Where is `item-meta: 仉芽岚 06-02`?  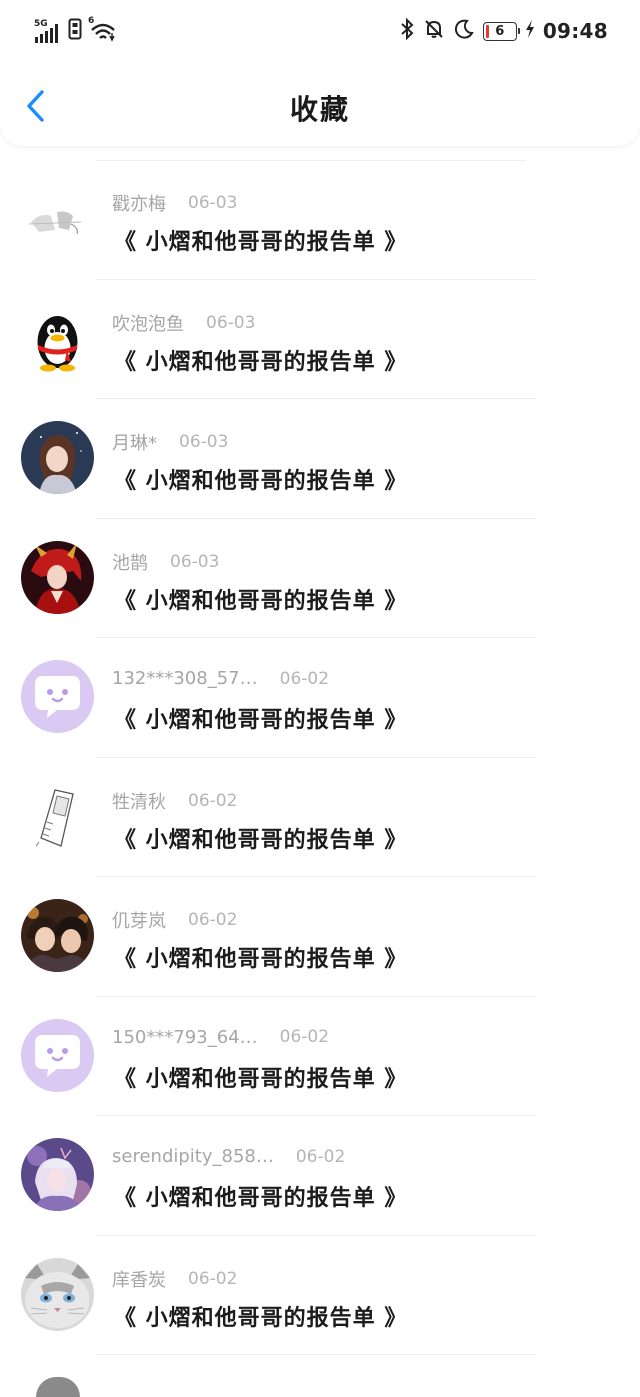 item-meta: 仉芽岚 06-02 is located at coordinates (174, 920).